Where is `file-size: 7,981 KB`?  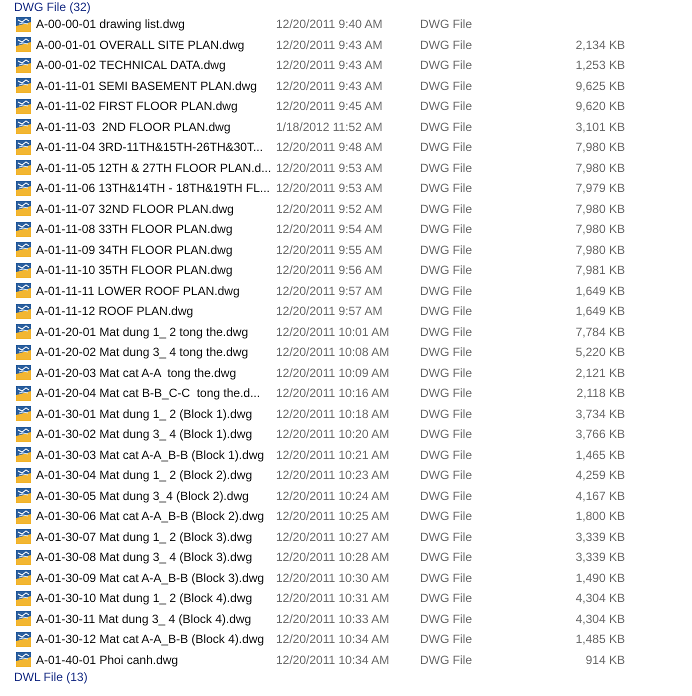
file-size: 7,981 KB is located at coordinates (600, 270).